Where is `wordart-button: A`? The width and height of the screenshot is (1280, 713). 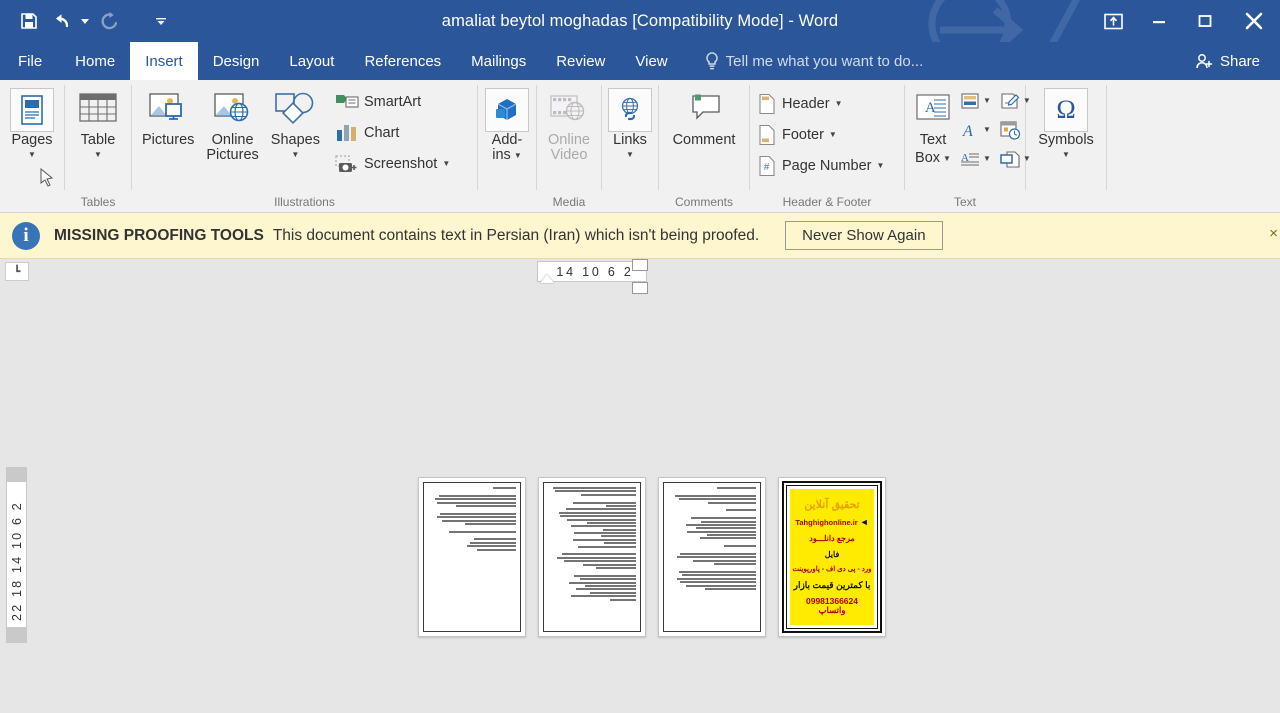 wordart-button: A is located at coordinates (970, 130).